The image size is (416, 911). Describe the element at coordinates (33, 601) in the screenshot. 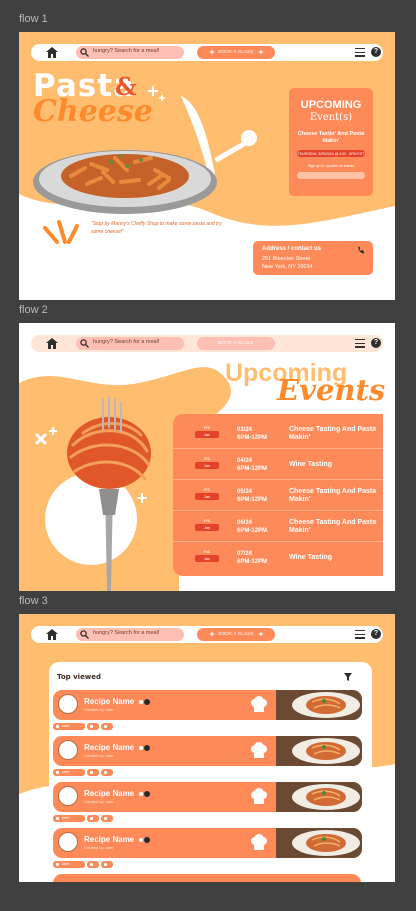

I see `flow-3-label: flow 3` at that location.